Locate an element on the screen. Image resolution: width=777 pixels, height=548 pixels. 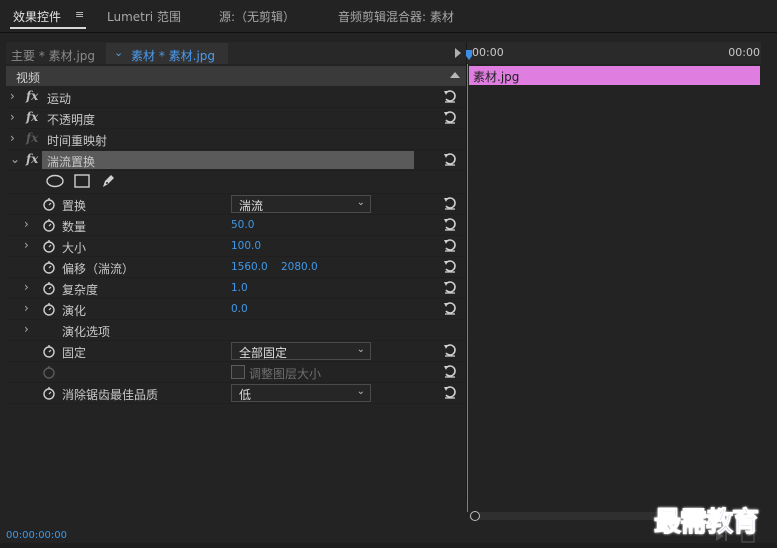
rectangle-mask-icon is located at coordinates (82, 181).